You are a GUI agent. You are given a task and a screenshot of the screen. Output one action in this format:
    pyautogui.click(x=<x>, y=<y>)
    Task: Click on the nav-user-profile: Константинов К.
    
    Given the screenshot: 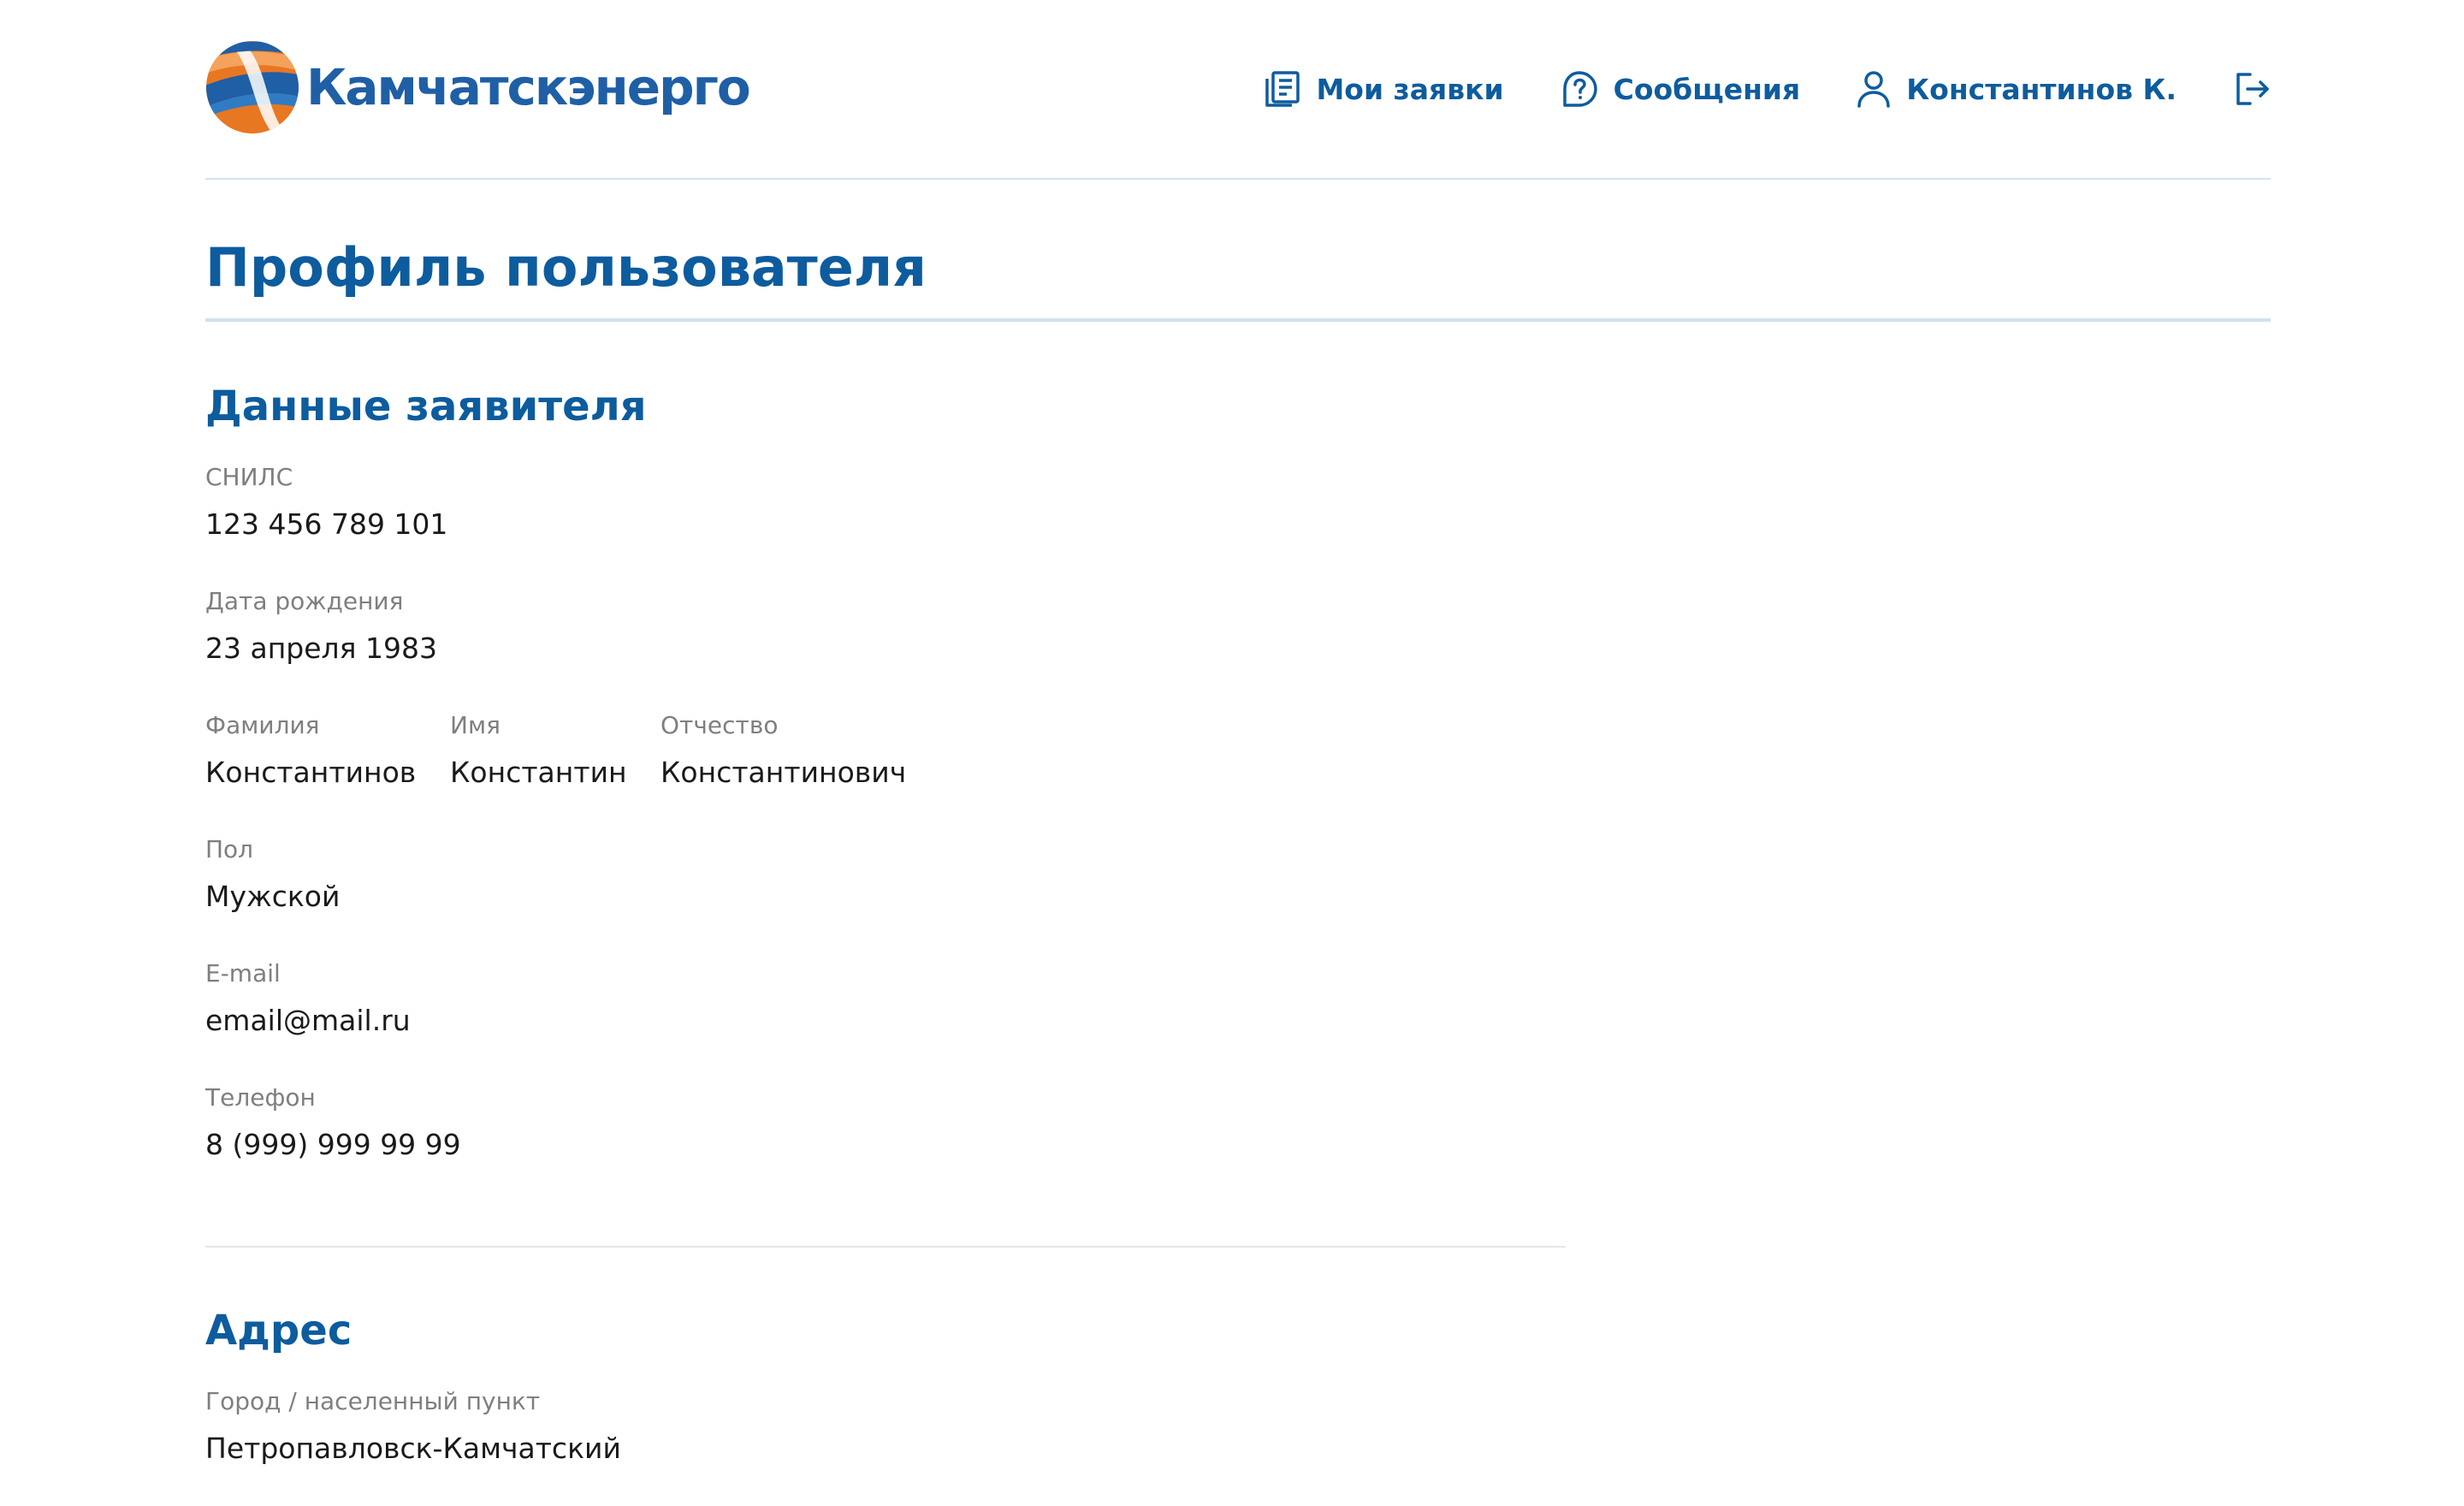 What is the action you would take?
    pyautogui.click(x=2017, y=89)
    